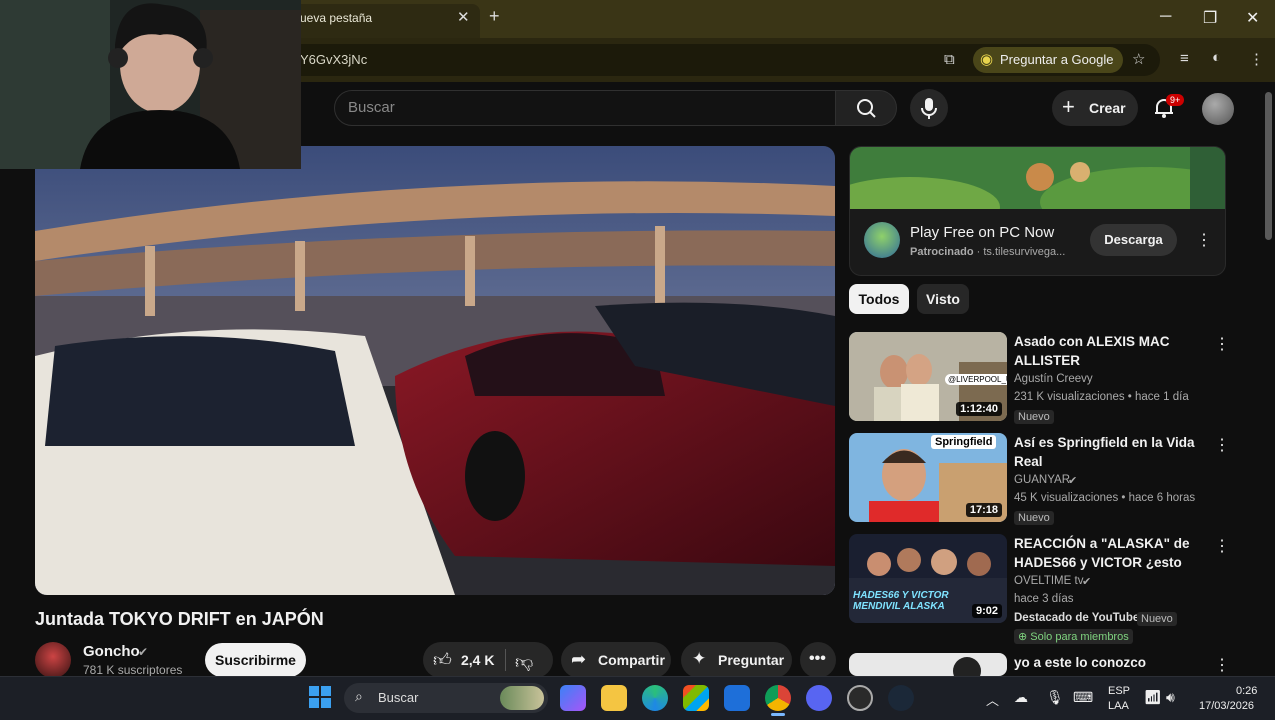 Image resolution: width=1275 pixels, height=720 pixels. Describe the element at coordinates (778, 714) in the screenshot. I see `active-app-indicator` at that location.